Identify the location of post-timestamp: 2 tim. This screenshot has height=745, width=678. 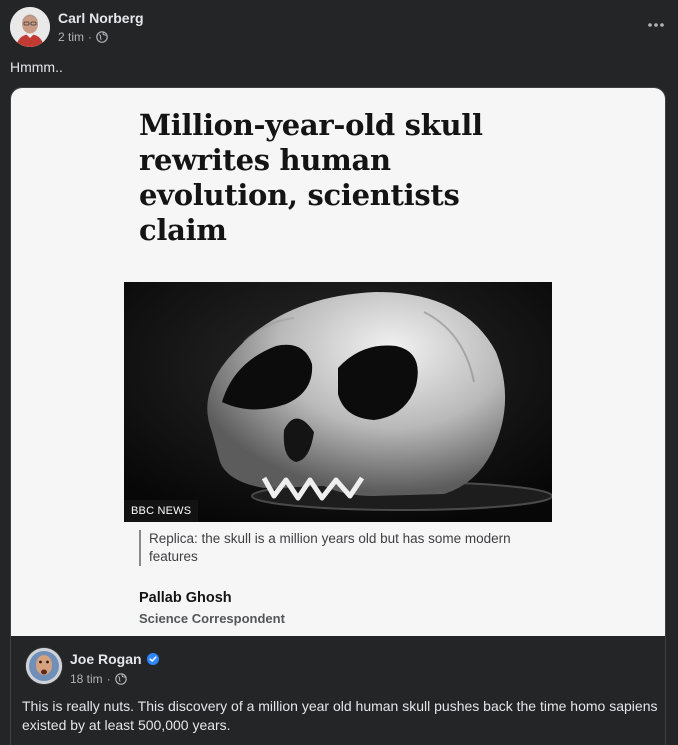
(71, 37).